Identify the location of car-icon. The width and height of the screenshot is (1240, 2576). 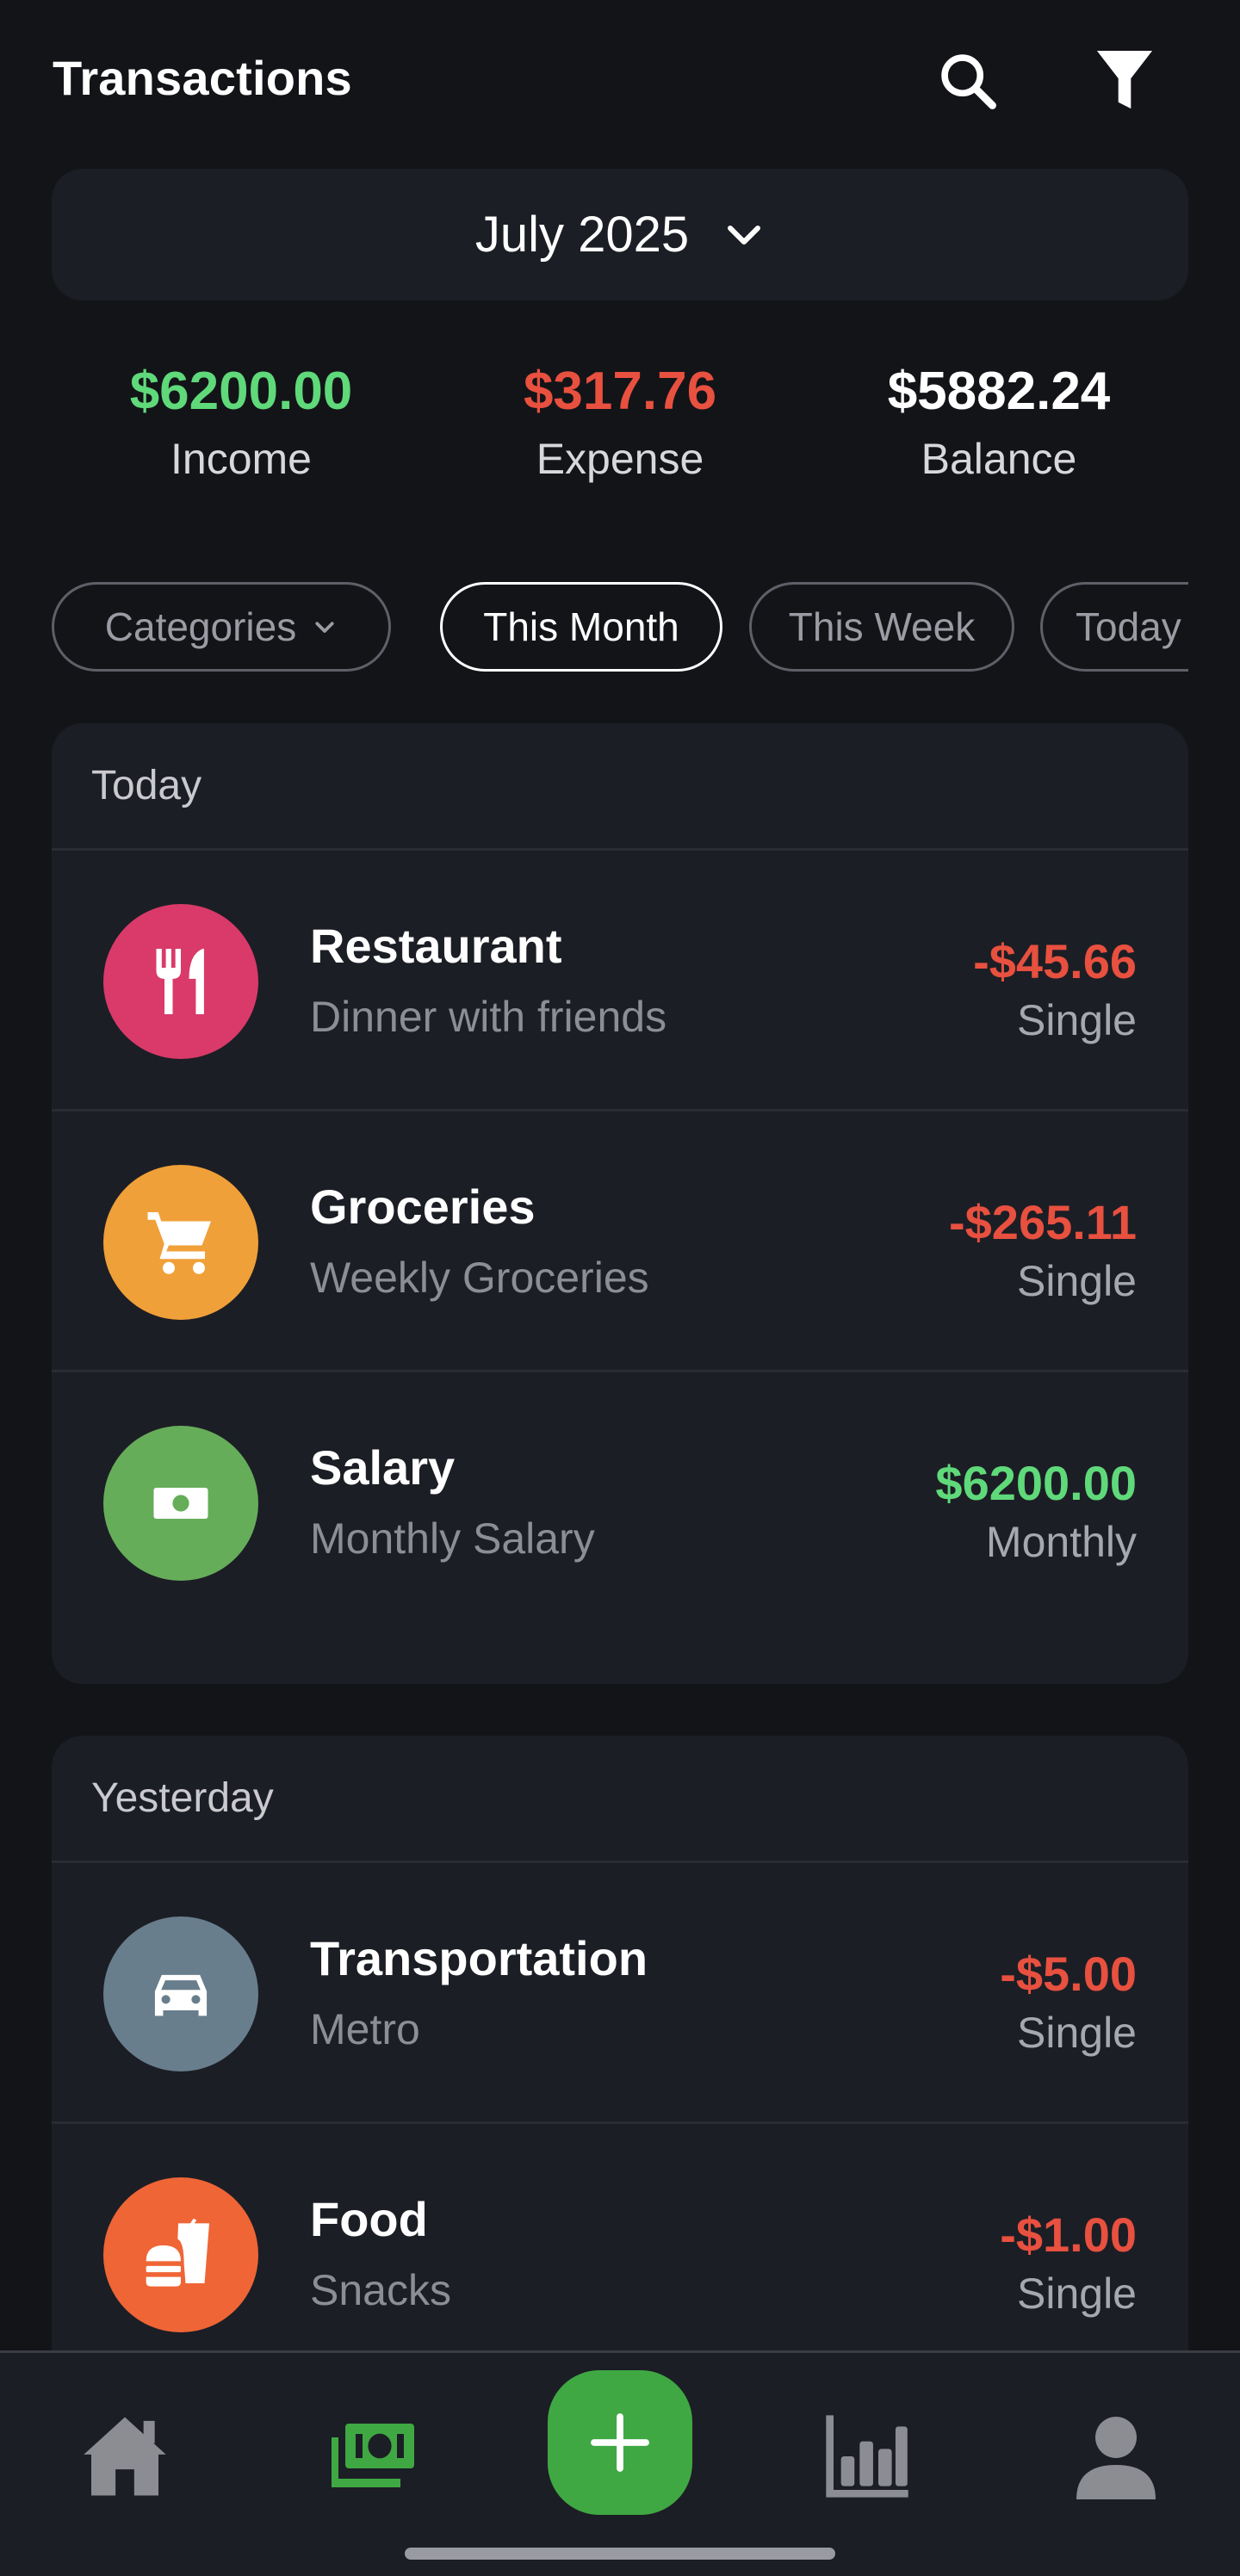
(181, 1995).